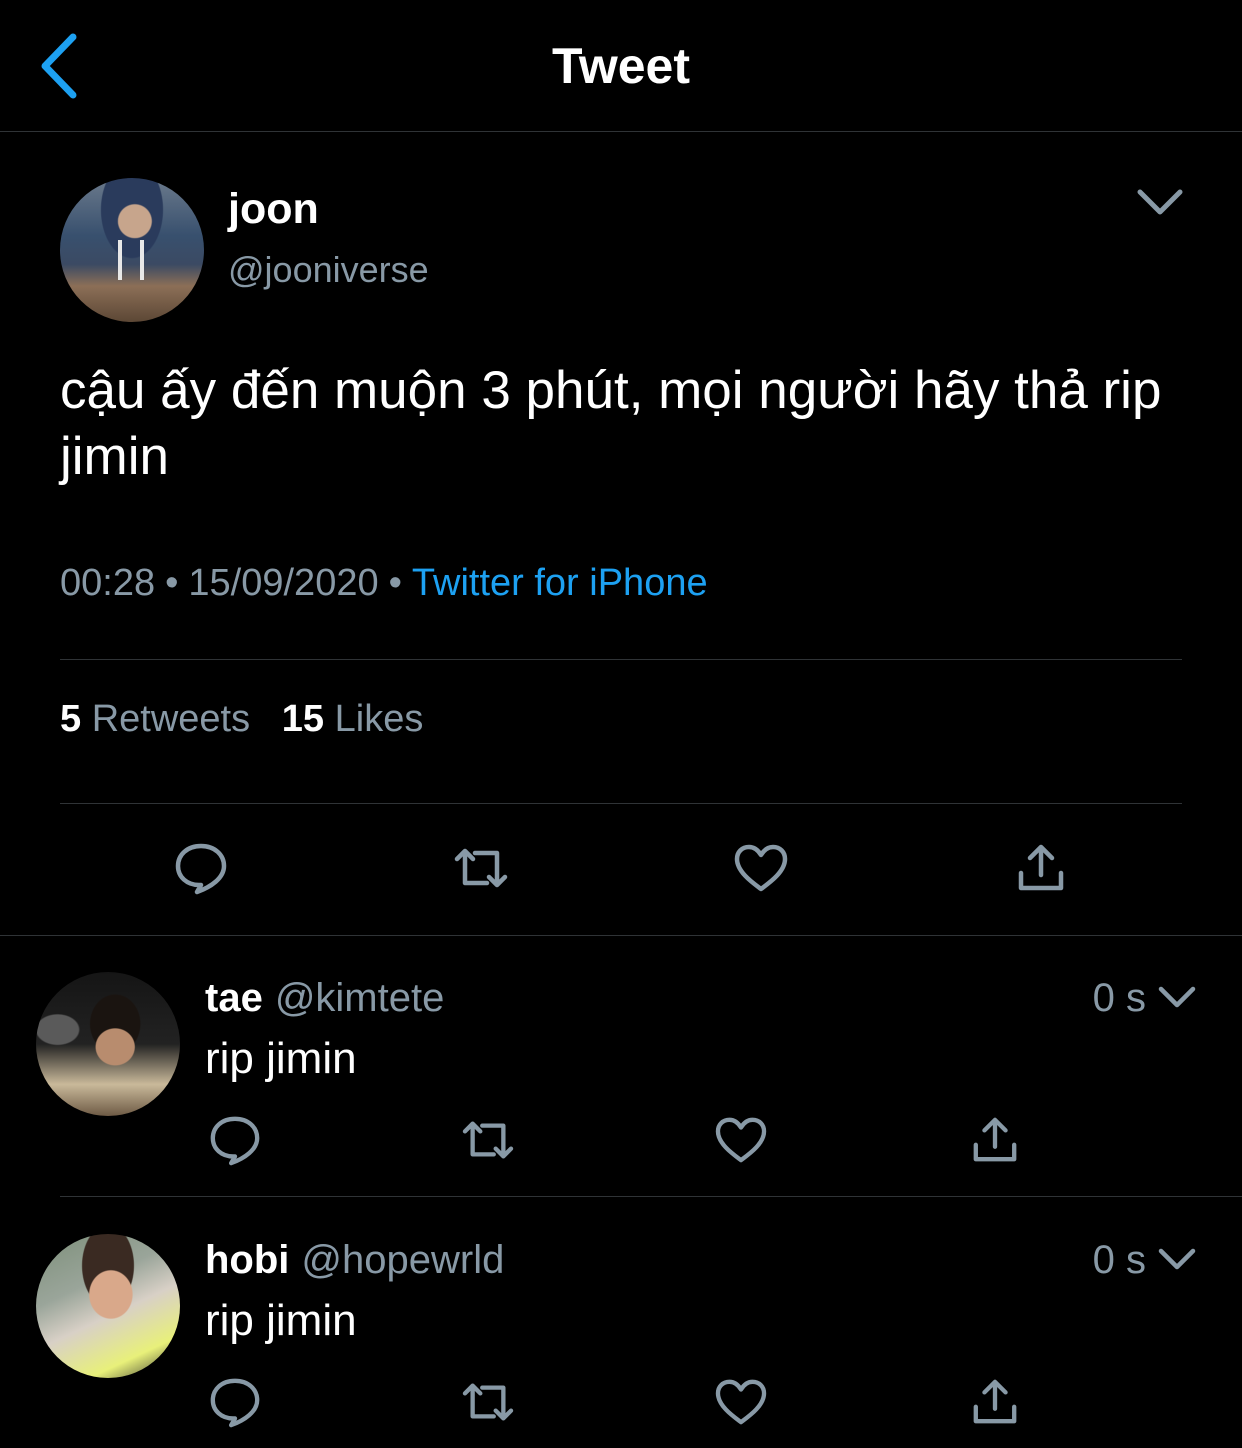 The height and width of the screenshot is (1448, 1242). I want to click on tweet-date: 15/09/2020, so click(283, 583).